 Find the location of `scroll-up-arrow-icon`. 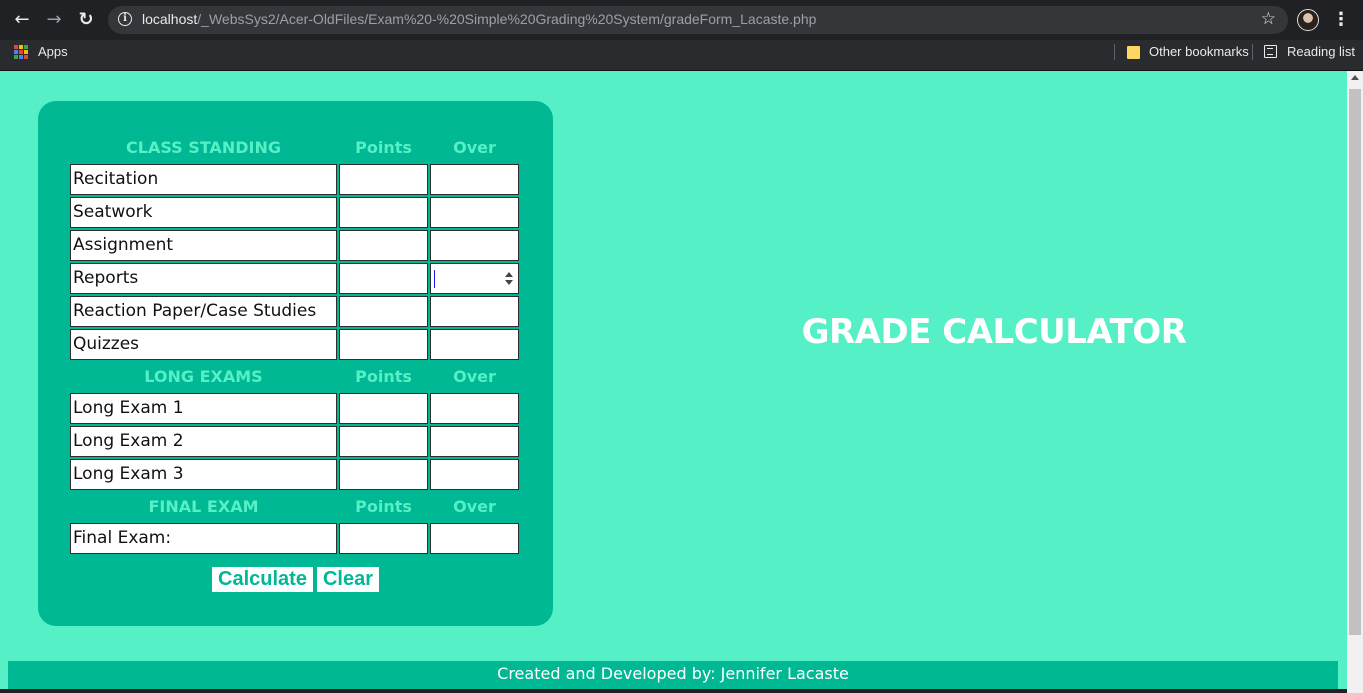

scroll-up-arrow-icon is located at coordinates (1355, 77).